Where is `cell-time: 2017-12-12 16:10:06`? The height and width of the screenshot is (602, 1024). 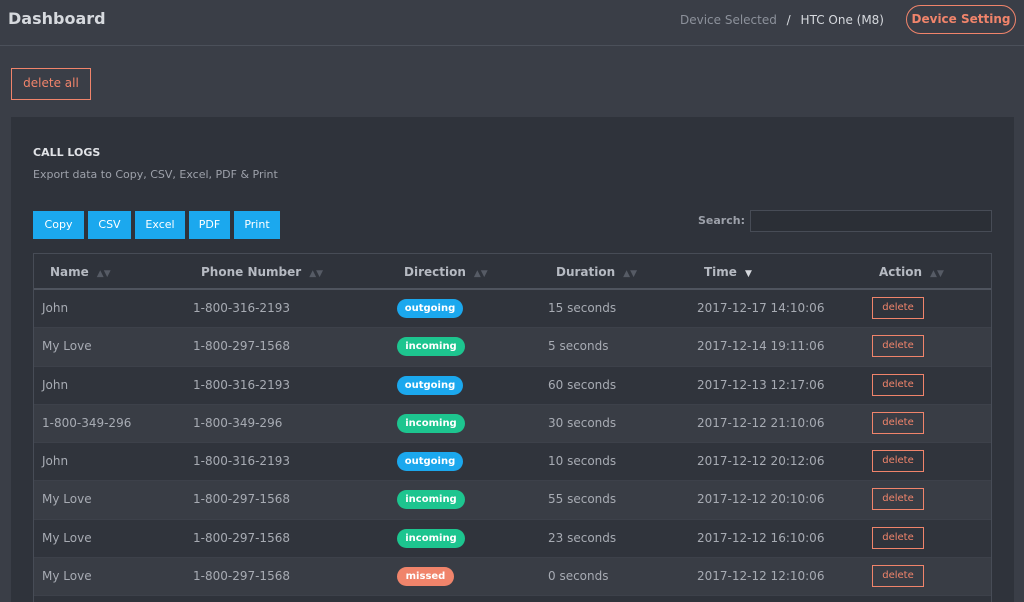
cell-time: 2017-12-12 16:10:06 is located at coordinates (761, 537).